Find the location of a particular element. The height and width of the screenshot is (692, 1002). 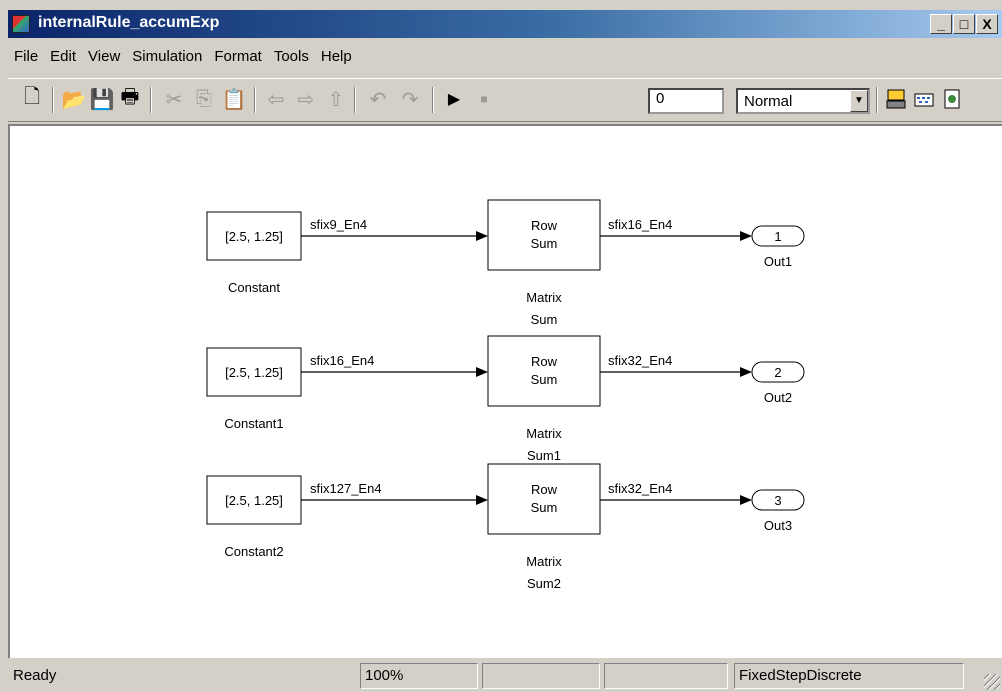

back-arrow-icon: ⇦ is located at coordinates (276, 99).